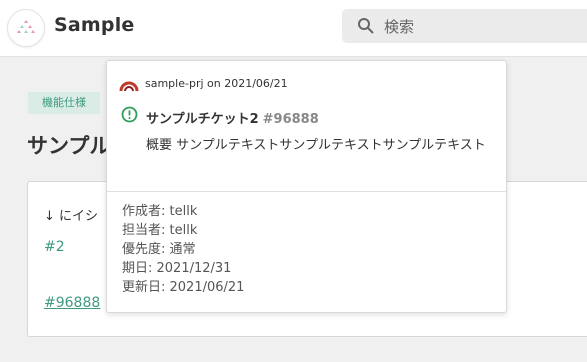  Describe the element at coordinates (69, 146) in the screenshot. I see `issue-title: サンプル` at that location.